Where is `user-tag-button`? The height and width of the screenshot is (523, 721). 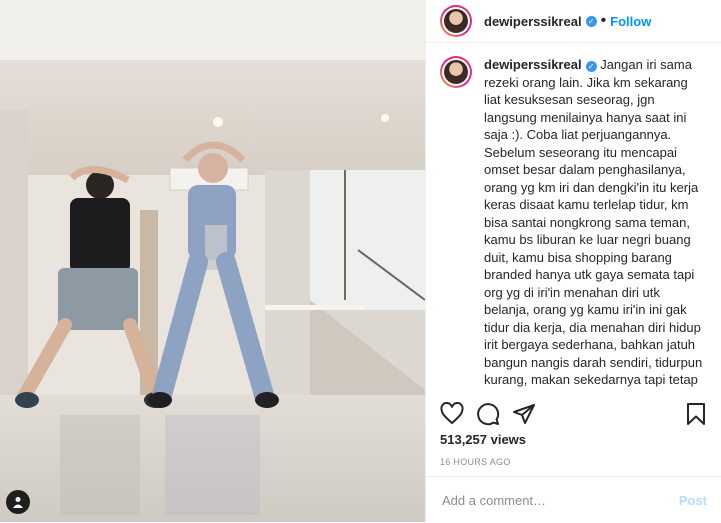
user-tag-button is located at coordinates (18, 502).